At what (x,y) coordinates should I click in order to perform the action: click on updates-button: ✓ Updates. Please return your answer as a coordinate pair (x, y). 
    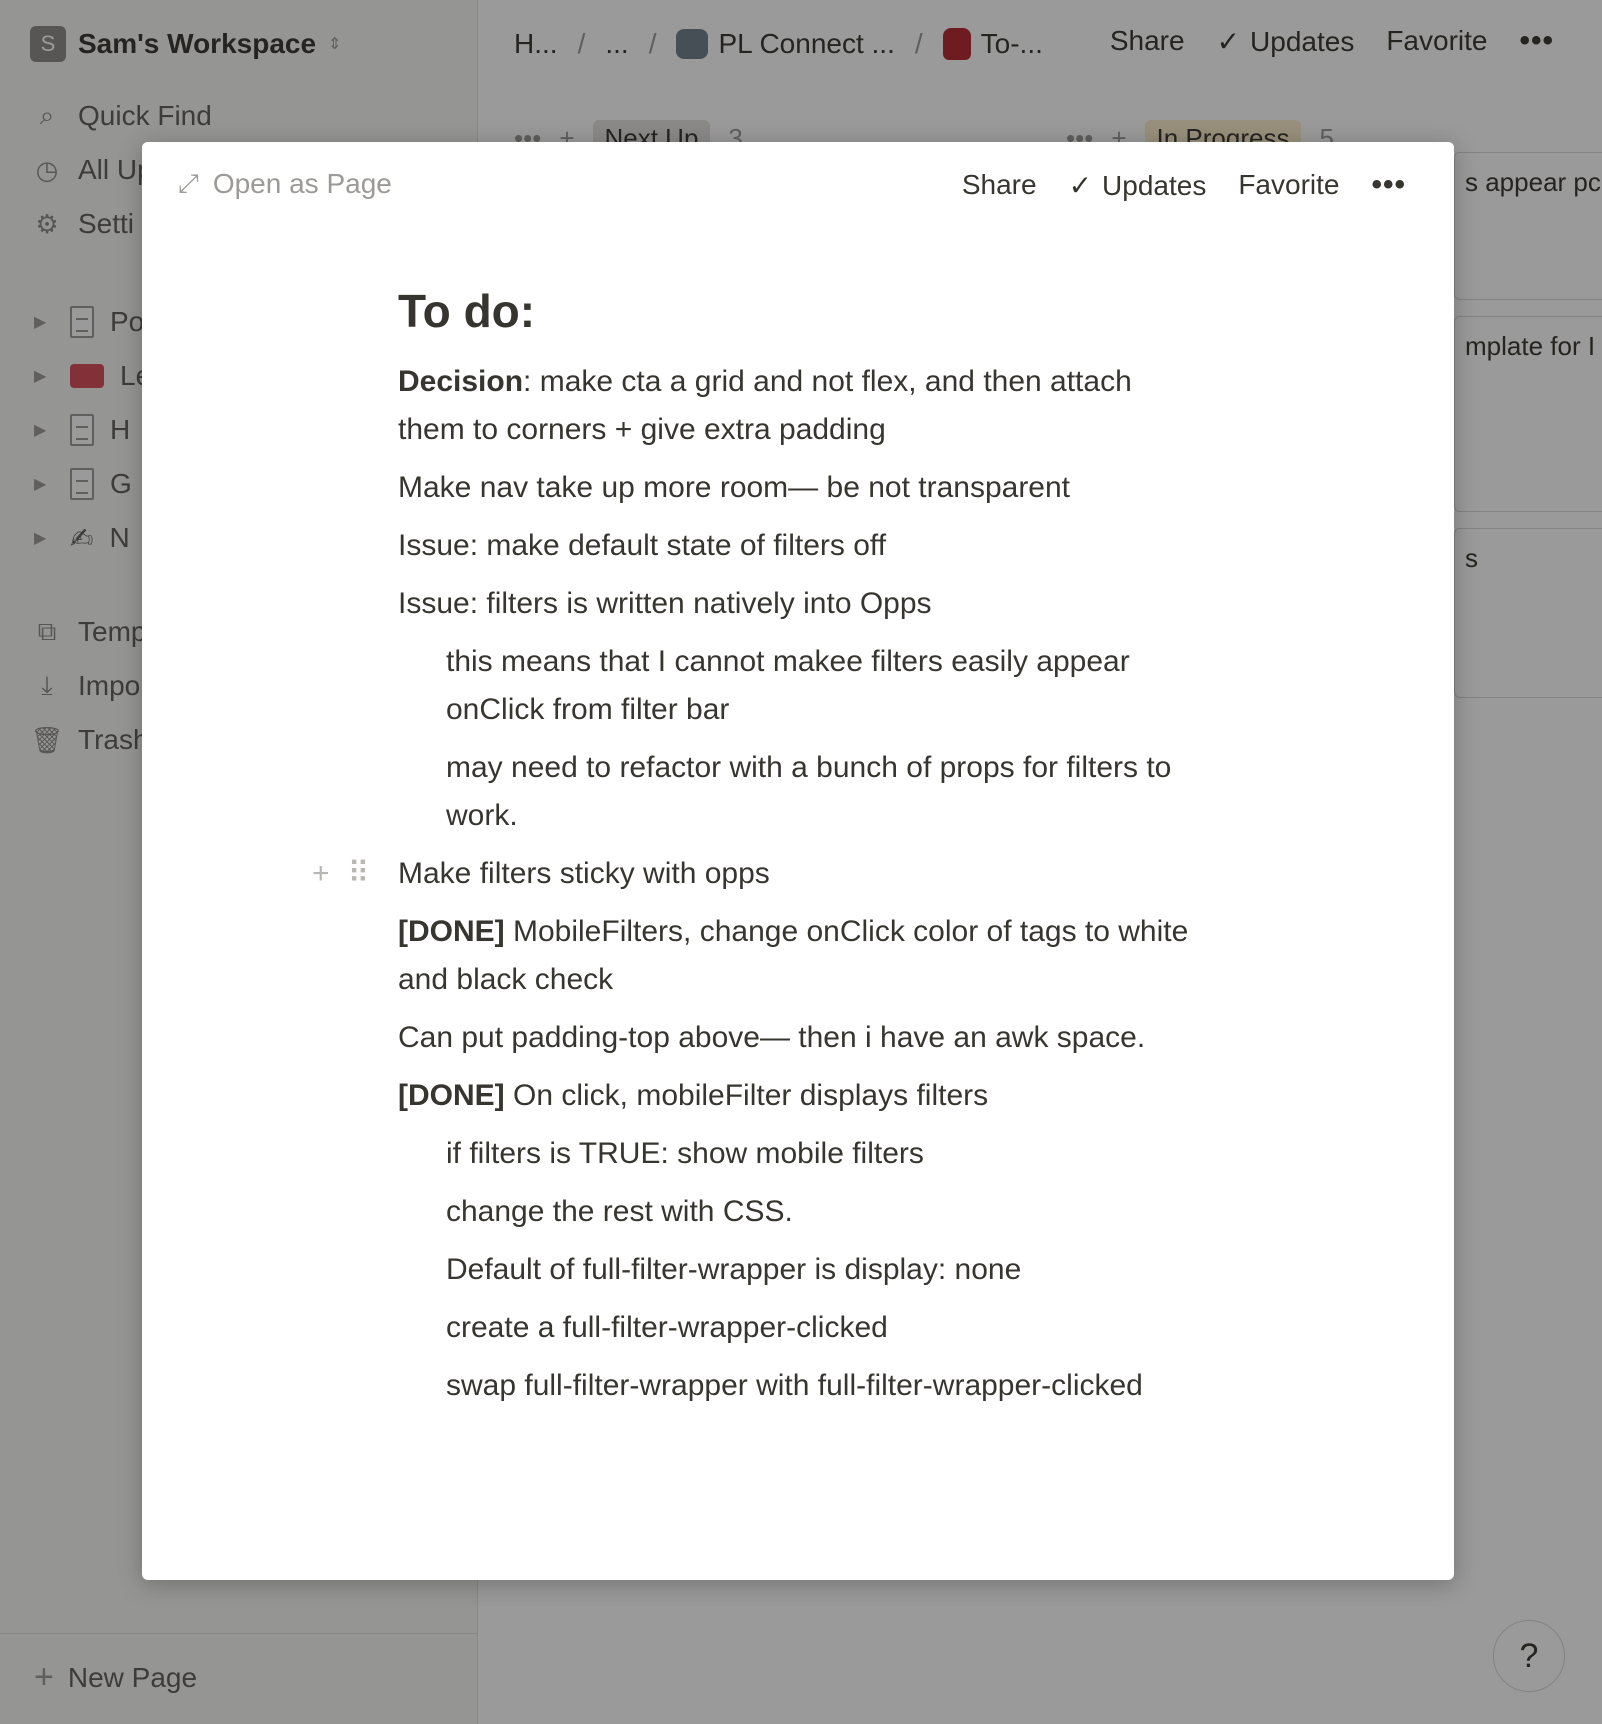
    Looking at the image, I should click on (1138, 185).